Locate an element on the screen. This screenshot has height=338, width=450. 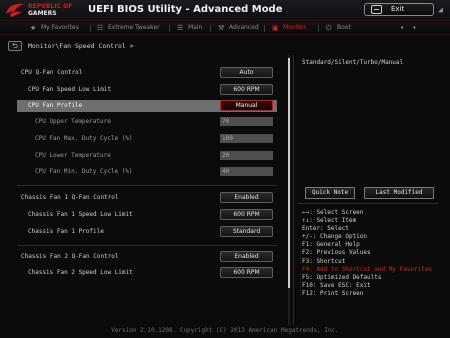
help-description: Standard/Silent/Turbo/Manual is located at coordinates (353, 62).